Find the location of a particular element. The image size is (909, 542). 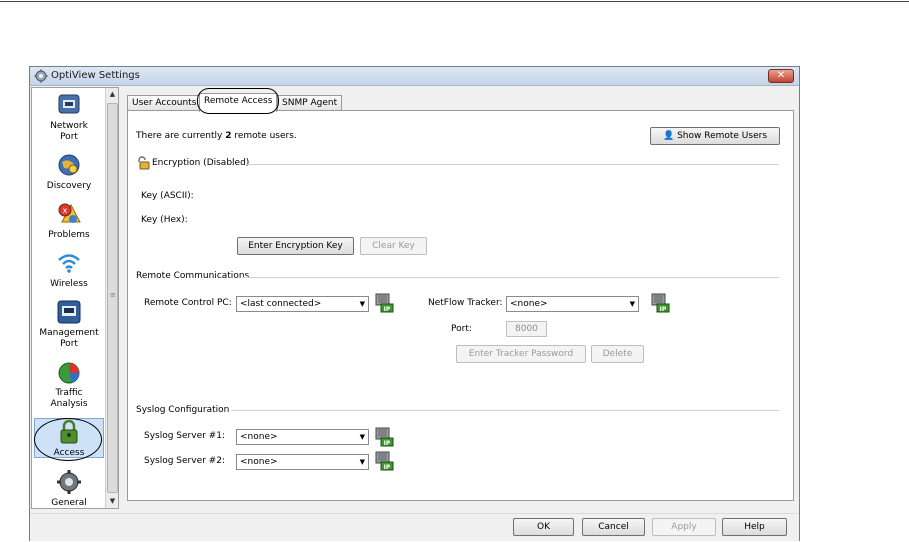

sidebar-item-network-port: Network Port is located at coordinates (69, 117).